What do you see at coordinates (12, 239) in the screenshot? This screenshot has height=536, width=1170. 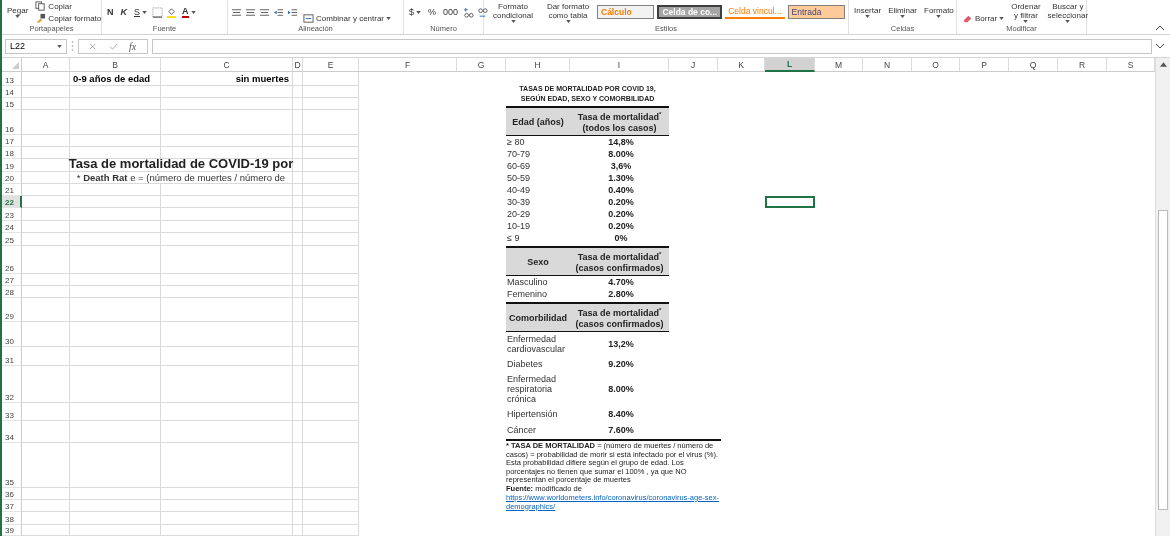 I see `row-header: 25` at bounding box center [12, 239].